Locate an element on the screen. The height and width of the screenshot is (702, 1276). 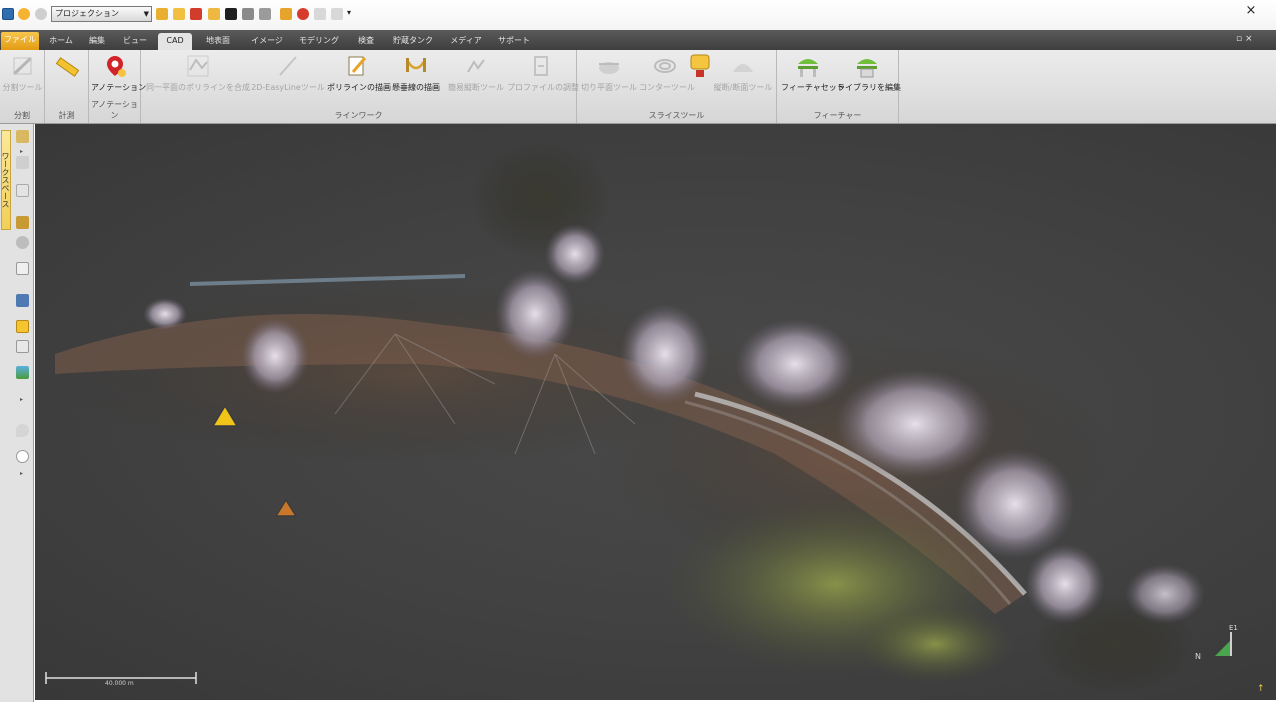
terrain-icon is located at coordinates (22, 372).